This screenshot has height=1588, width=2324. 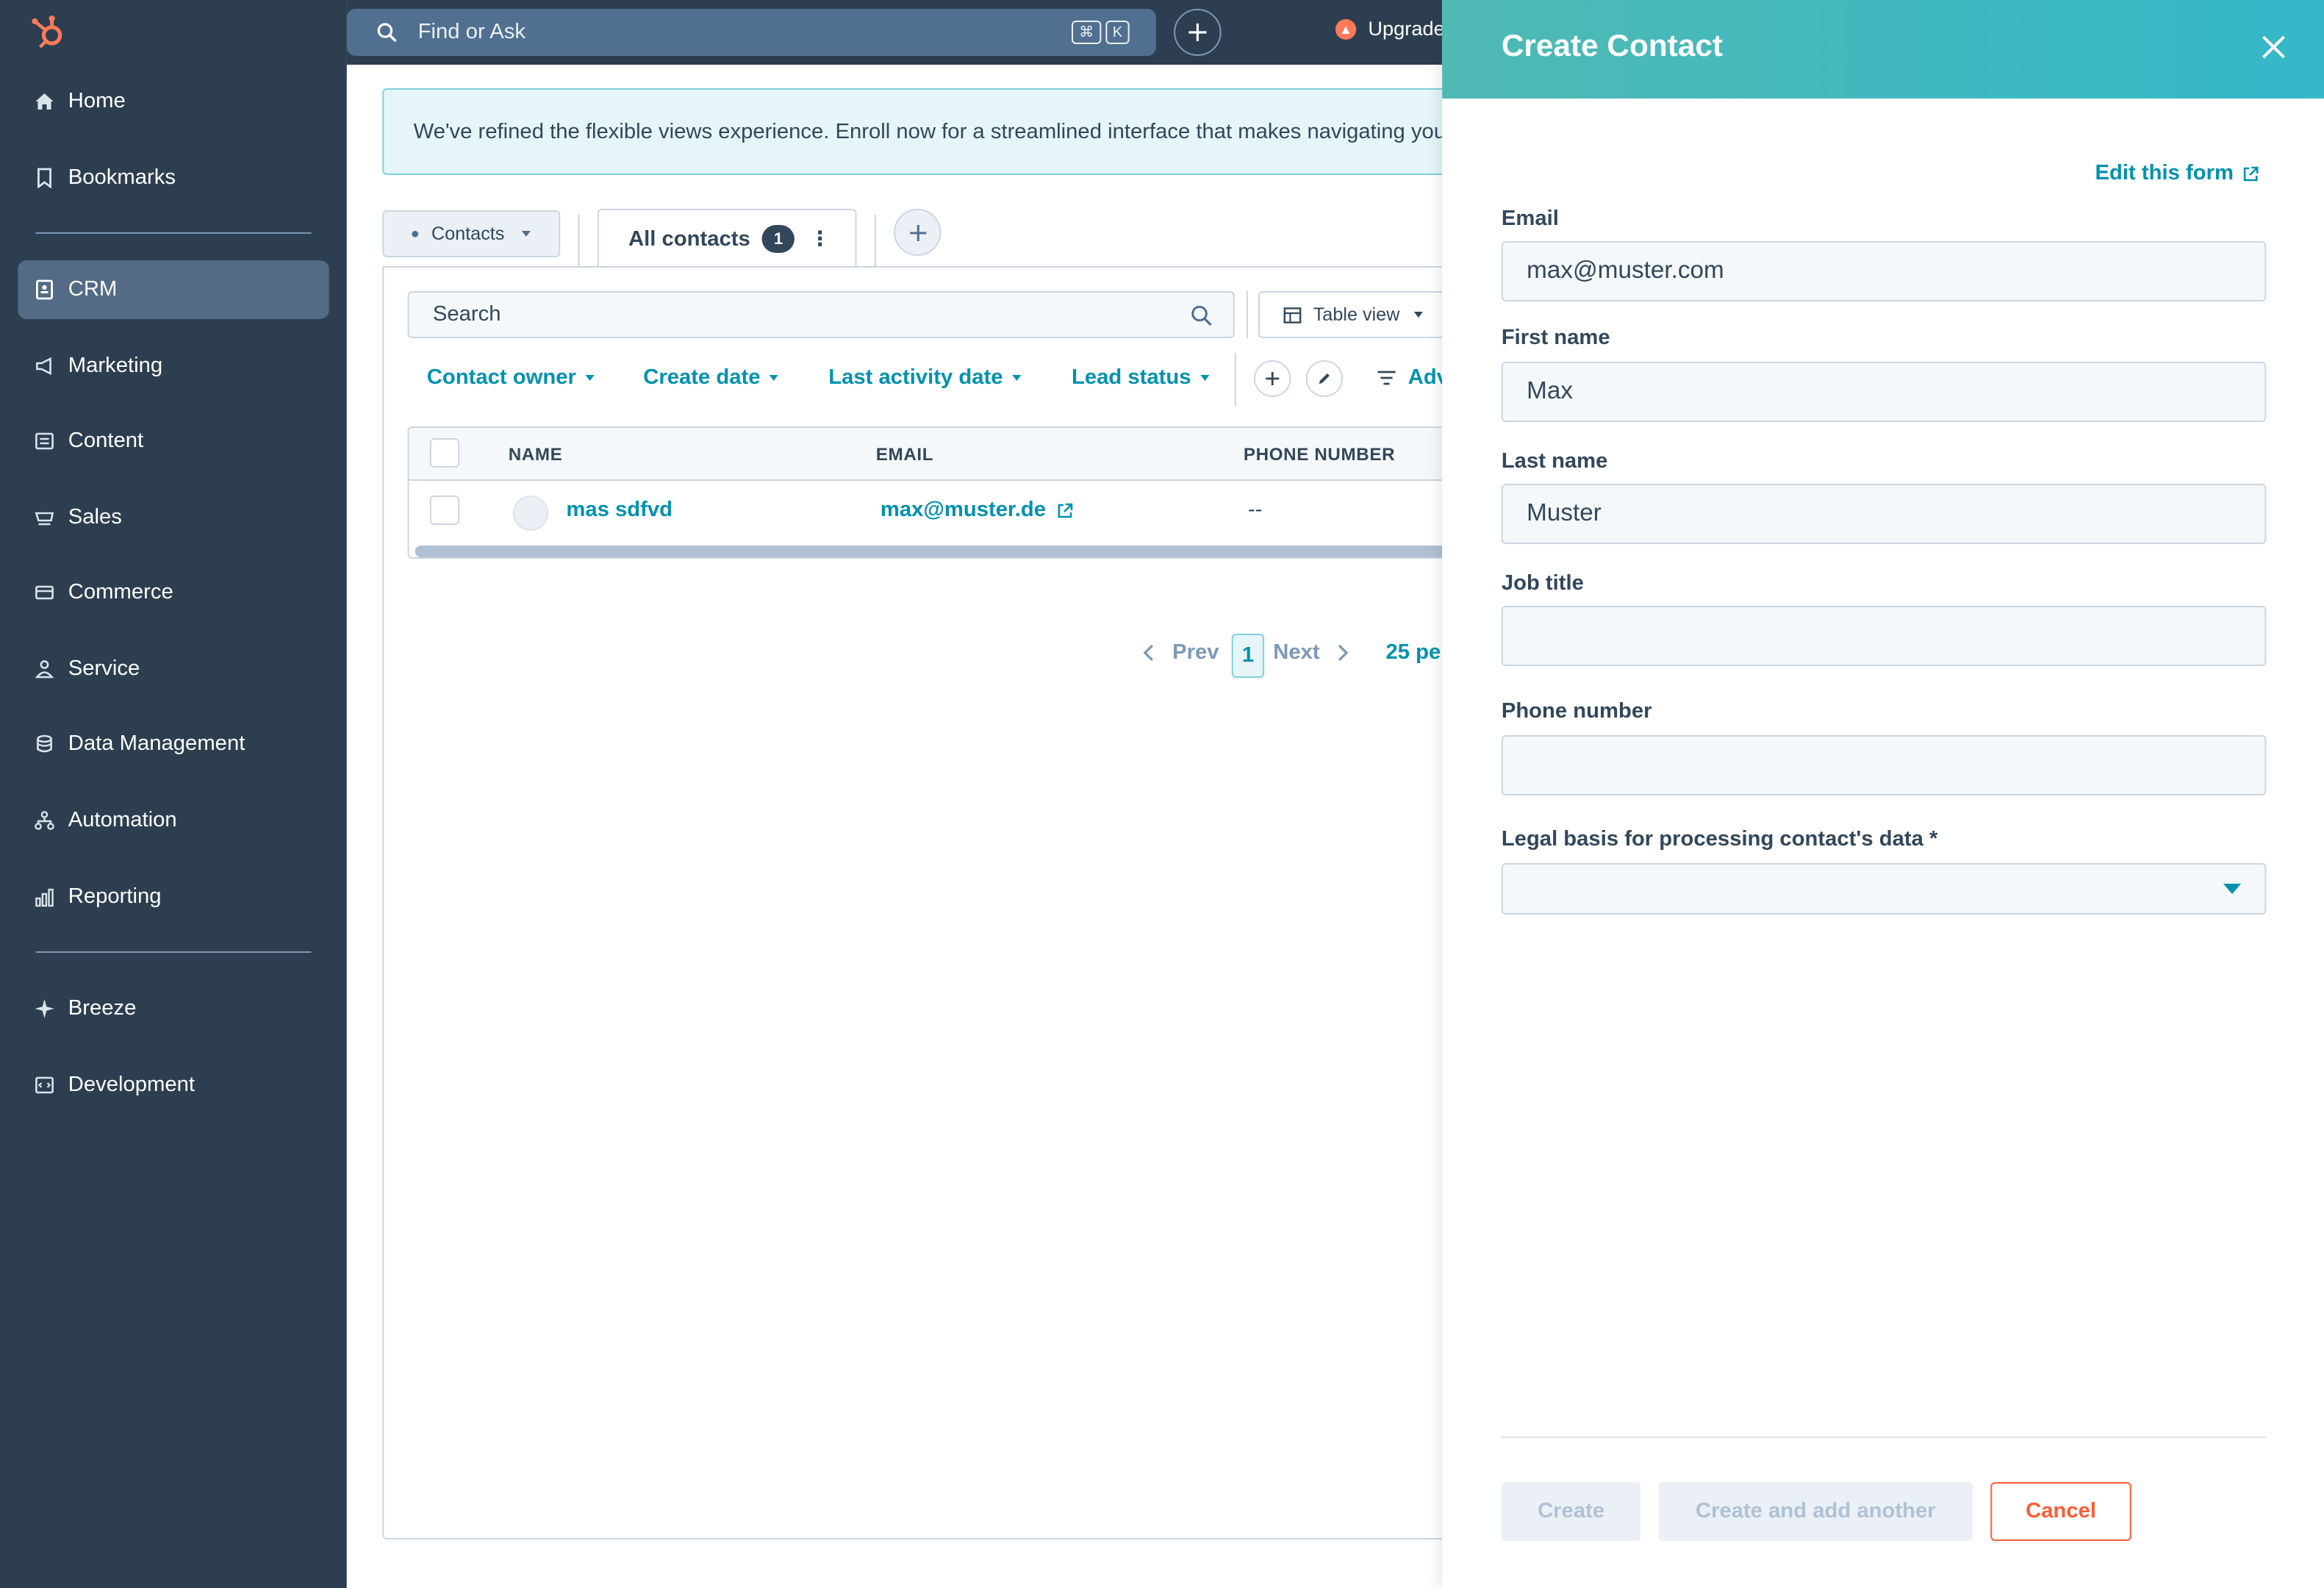 I want to click on upgrade-label: Upgrade, so click(x=1406, y=29).